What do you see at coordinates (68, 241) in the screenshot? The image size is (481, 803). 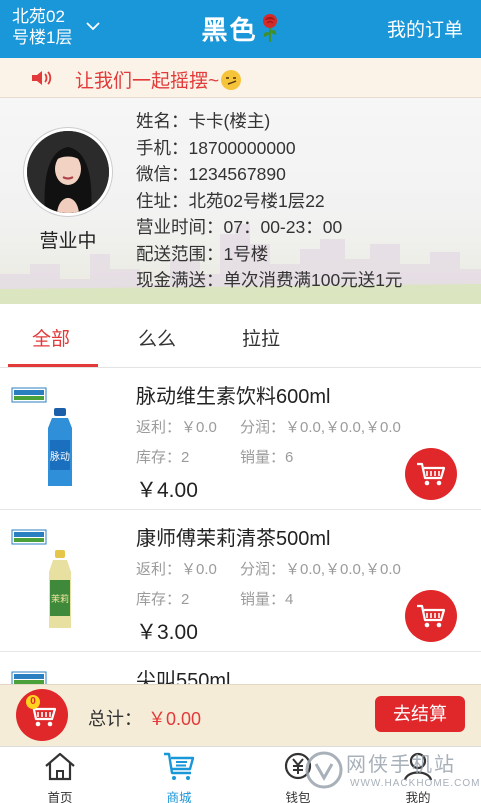 I see `shop-status: 营业中` at bounding box center [68, 241].